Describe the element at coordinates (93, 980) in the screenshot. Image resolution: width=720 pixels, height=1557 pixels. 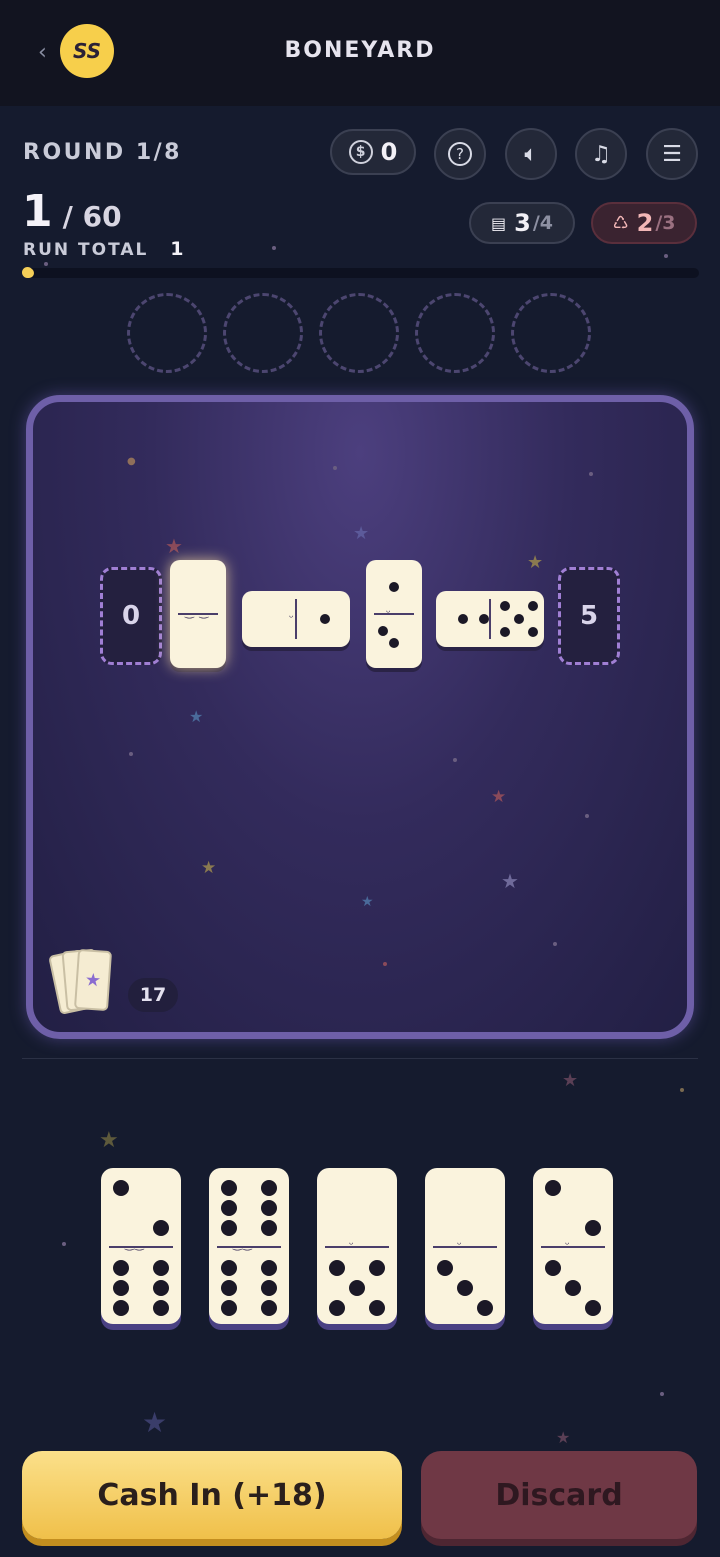
I see `deck-card: ★` at that location.